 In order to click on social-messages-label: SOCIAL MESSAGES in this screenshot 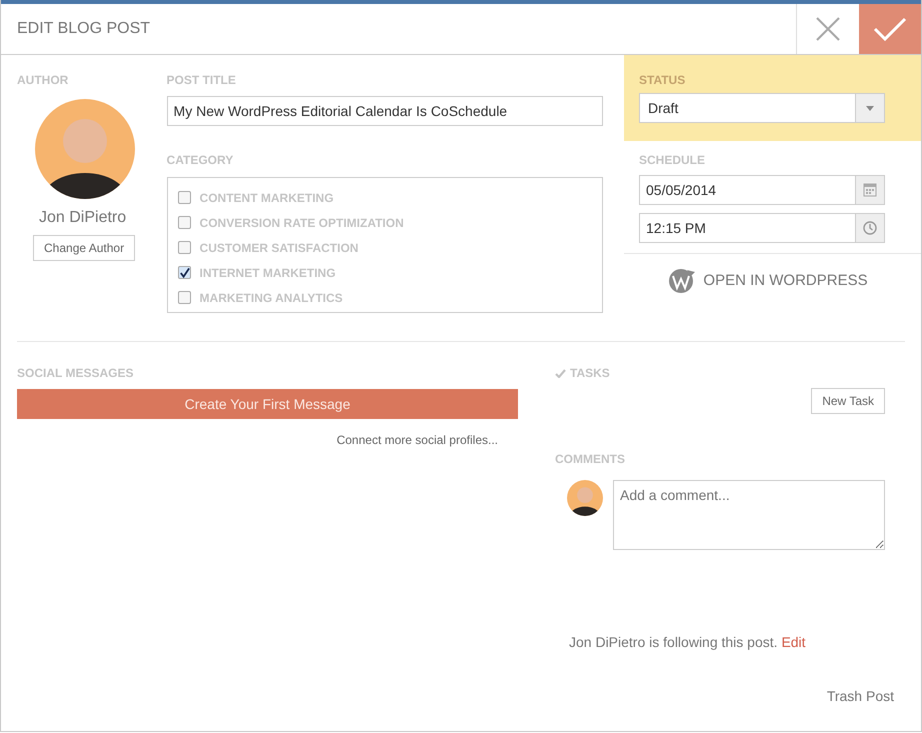, I will do `click(75, 373)`.